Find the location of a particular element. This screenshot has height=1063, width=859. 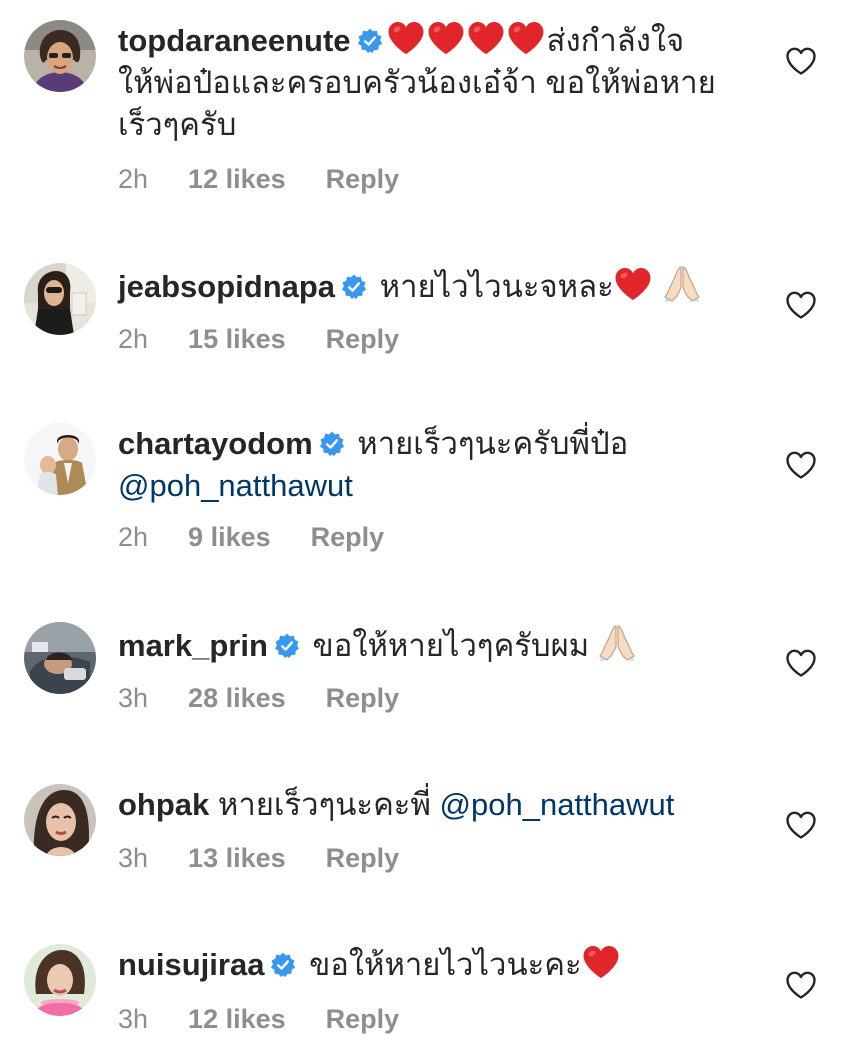

comment-username: mark_prin is located at coordinates (193, 645).